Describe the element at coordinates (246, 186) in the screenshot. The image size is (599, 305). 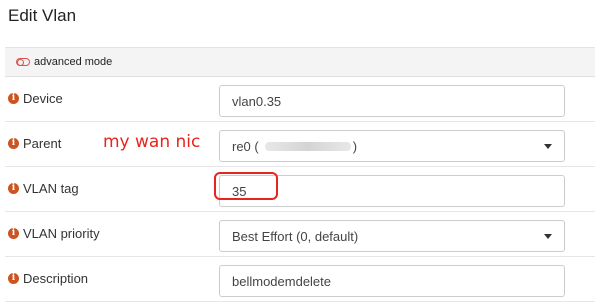
I see `vlan-tag-highlight-box` at that location.